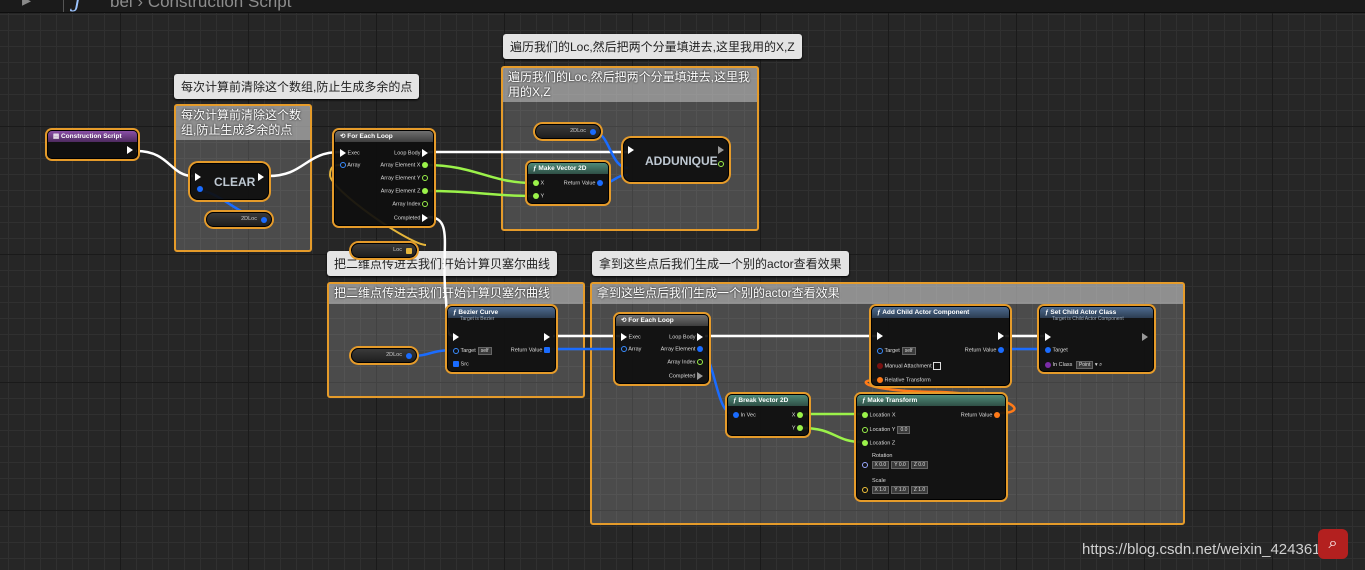 Image resolution: width=1365 pixels, height=570 pixels. Describe the element at coordinates (1048, 364) in the screenshot. I see `class-in-pin` at that location.